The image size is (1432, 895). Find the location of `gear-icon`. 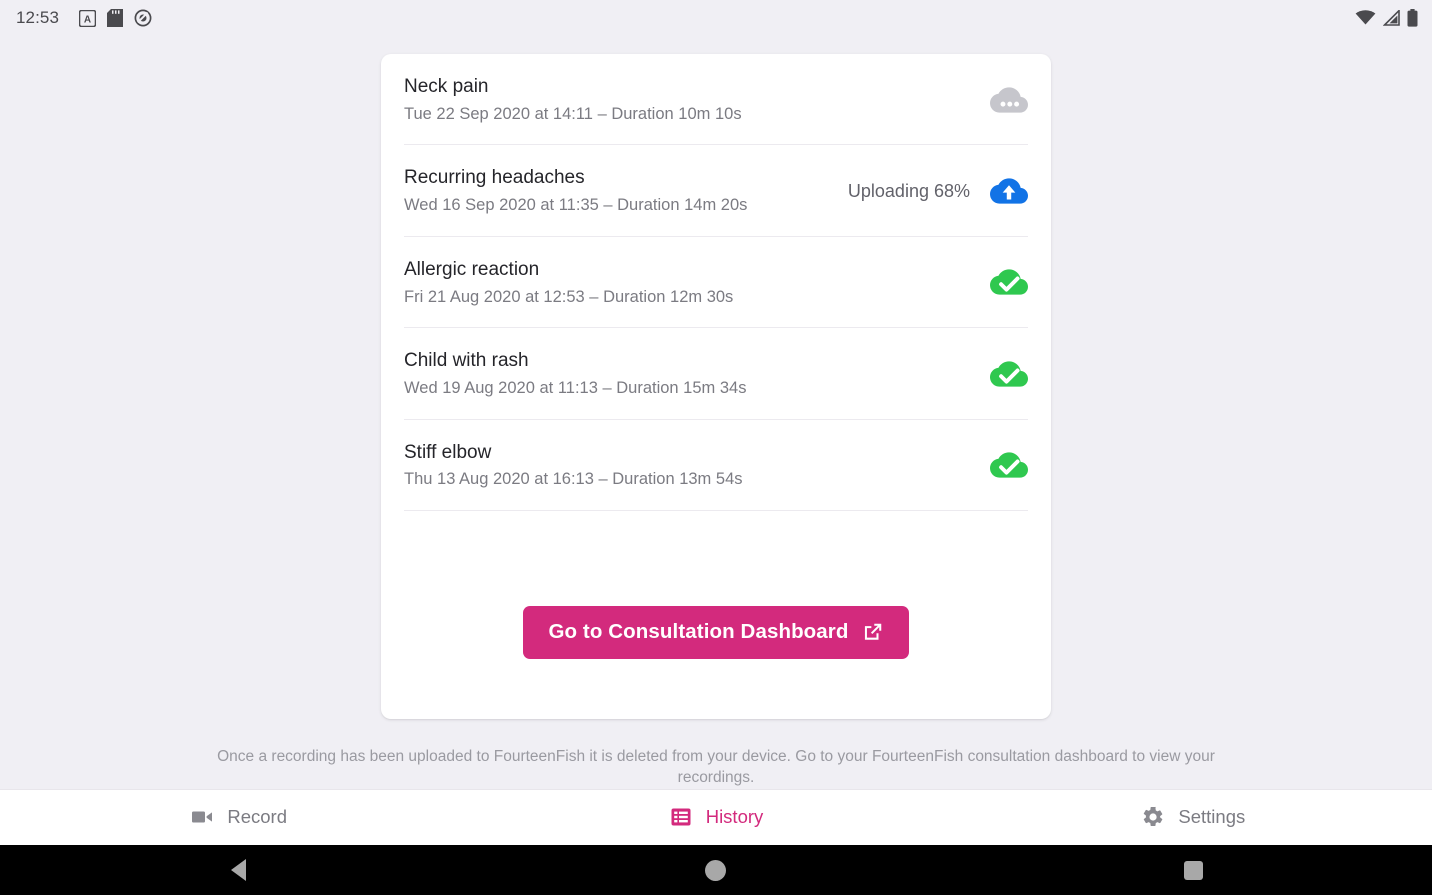

gear-icon is located at coordinates (1153, 817).